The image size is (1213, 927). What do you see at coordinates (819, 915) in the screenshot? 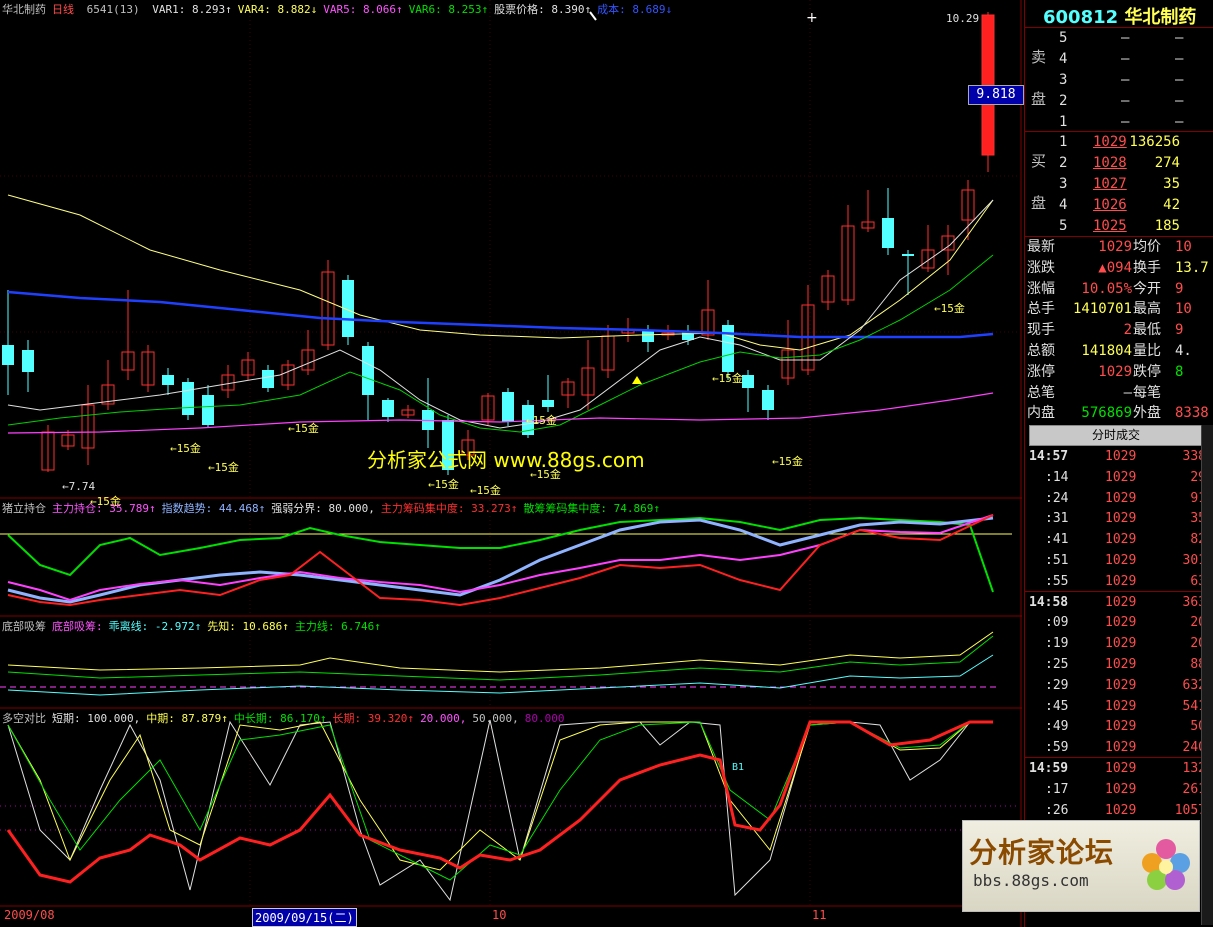
I see `date-label-nov: 11` at bounding box center [819, 915].